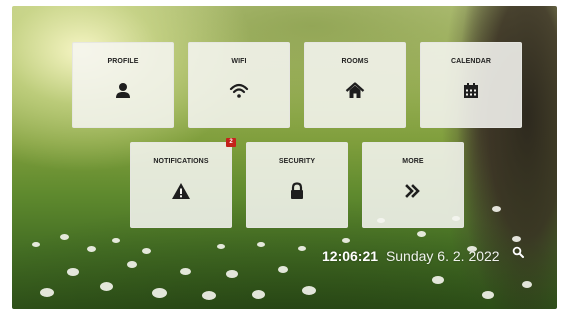 Image resolution: width=570 pixels, height=309 pixels. I want to click on tile-more-label: MORE, so click(413, 161).